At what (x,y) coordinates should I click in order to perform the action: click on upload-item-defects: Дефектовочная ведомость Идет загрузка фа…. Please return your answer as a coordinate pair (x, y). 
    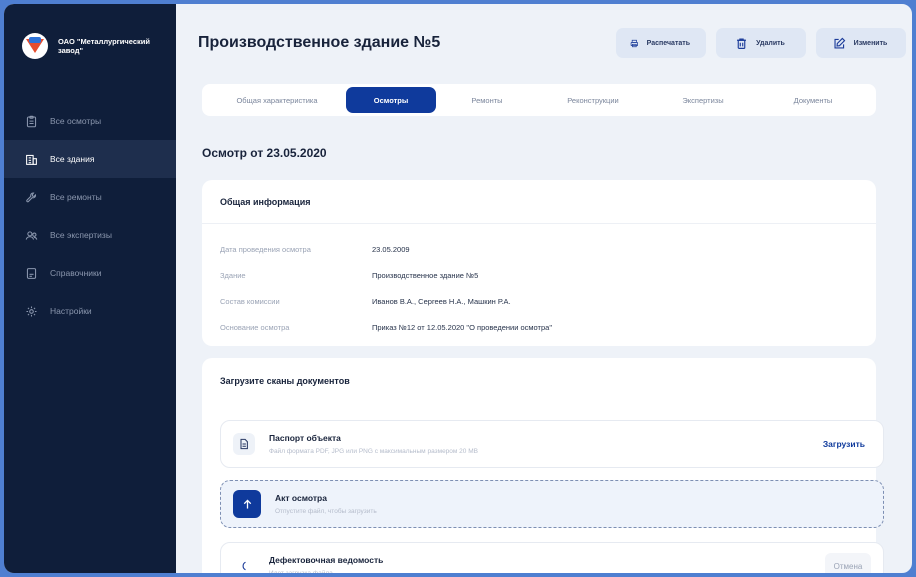
    Looking at the image, I should click on (552, 559).